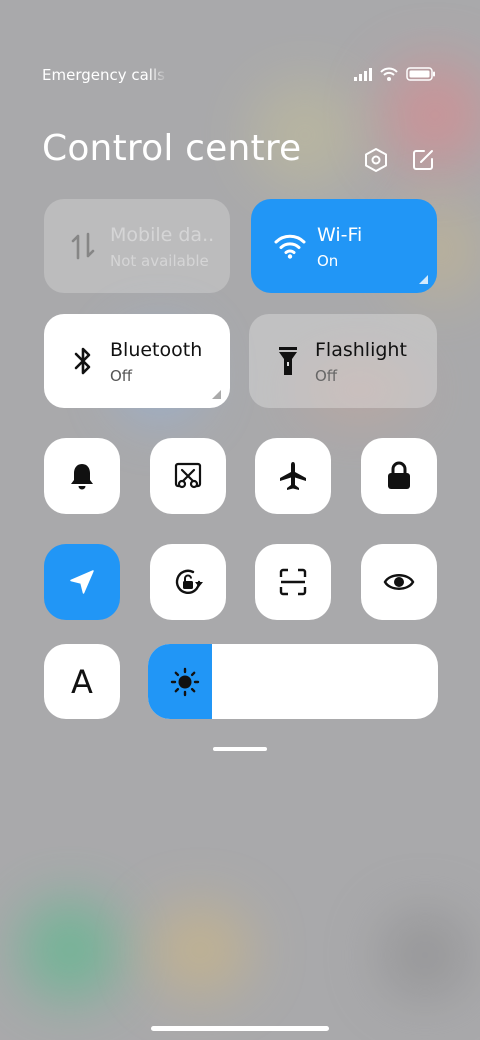  Describe the element at coordinates (340, 235) in the screenshot. I see `tile-name: Wi-Fi` at that location.